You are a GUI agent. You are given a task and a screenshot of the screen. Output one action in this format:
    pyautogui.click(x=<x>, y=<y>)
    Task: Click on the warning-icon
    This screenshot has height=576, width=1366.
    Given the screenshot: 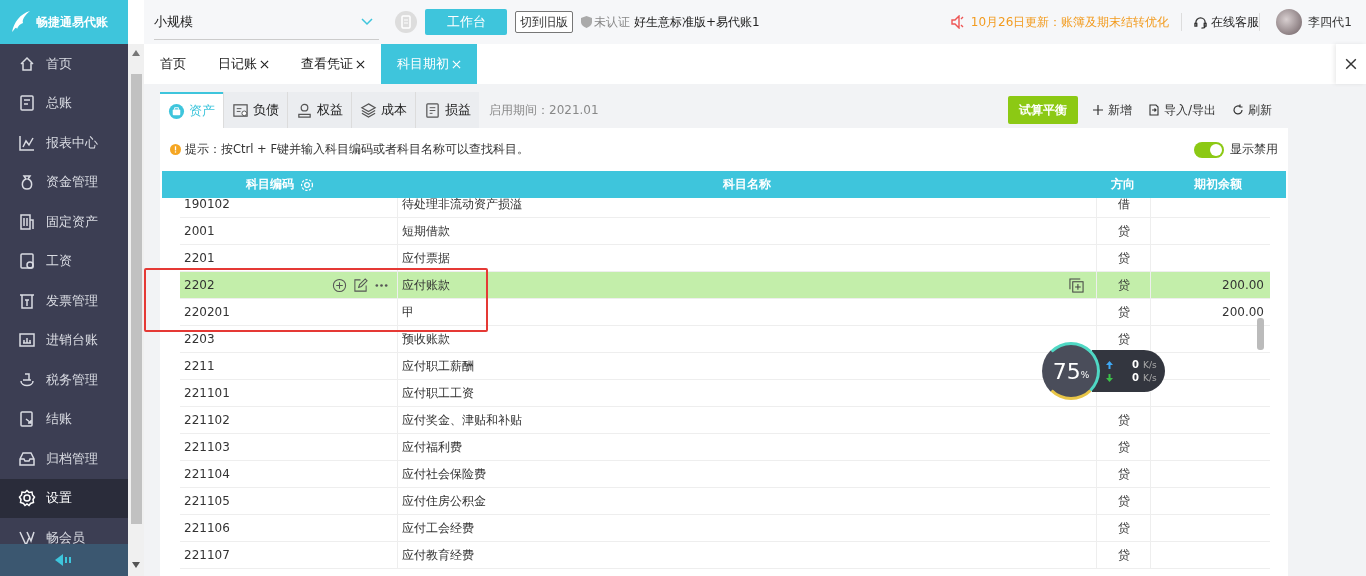 What is the action you would take?
    pyautogui.click(x=175, y=149)
    